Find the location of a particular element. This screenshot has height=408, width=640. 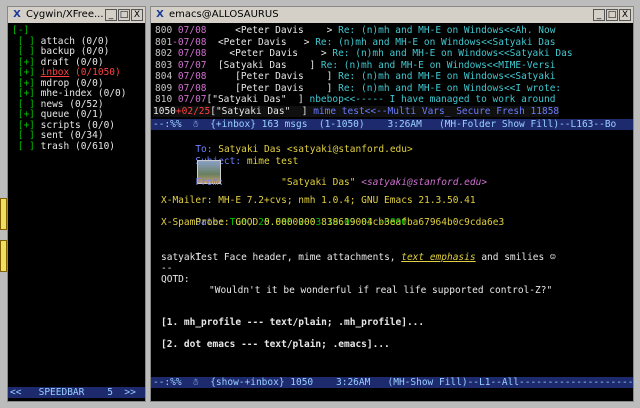

speedbar-modeline: << SPEEDBAR 5 >> is located at coordinates (76, 392).